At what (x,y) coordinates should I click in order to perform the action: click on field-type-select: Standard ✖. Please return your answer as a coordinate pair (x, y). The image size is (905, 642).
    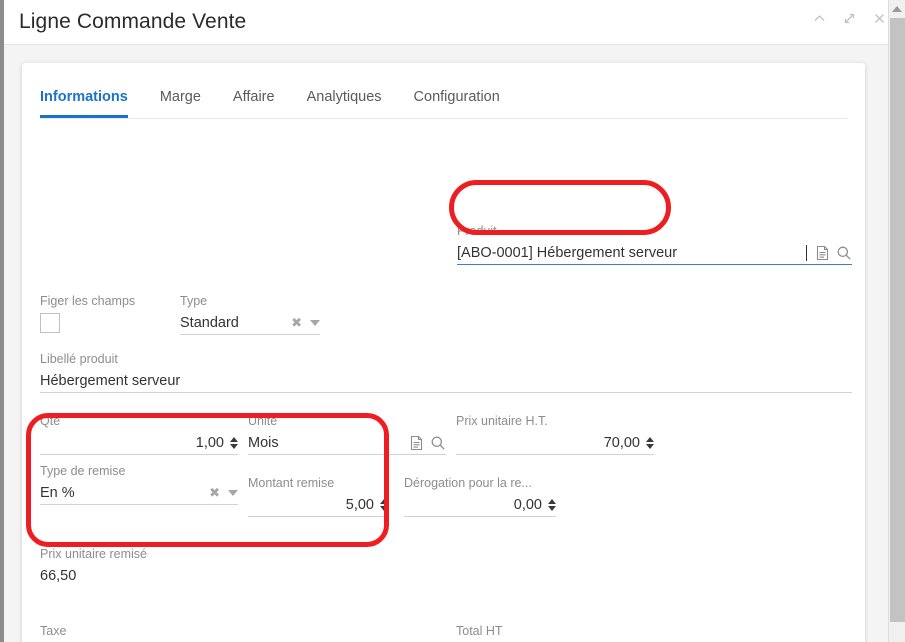
    Looking at the image, I should click on (250, 323).